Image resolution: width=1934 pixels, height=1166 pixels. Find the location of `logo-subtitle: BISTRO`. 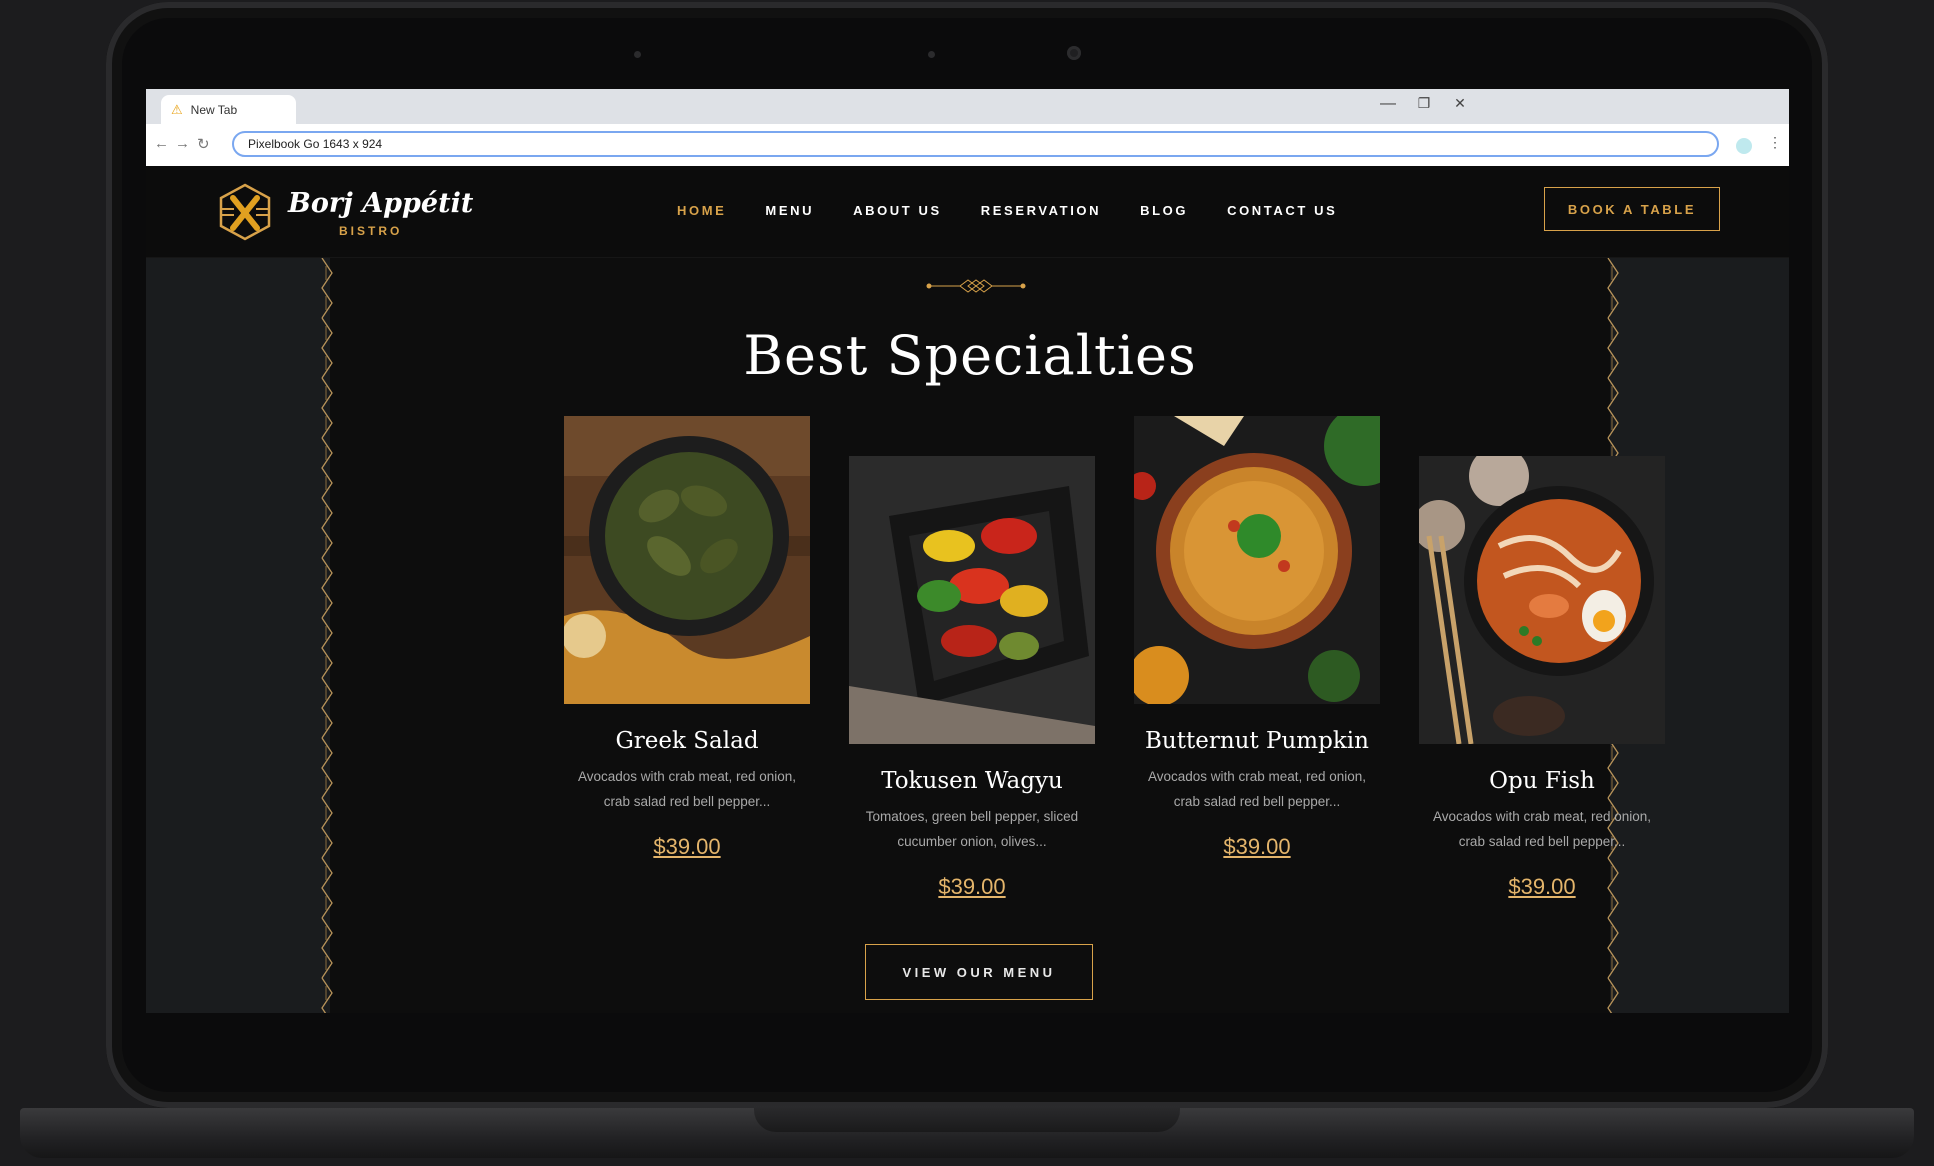

logo-subtitle: BISTRO is located at coordinates (371, 231).